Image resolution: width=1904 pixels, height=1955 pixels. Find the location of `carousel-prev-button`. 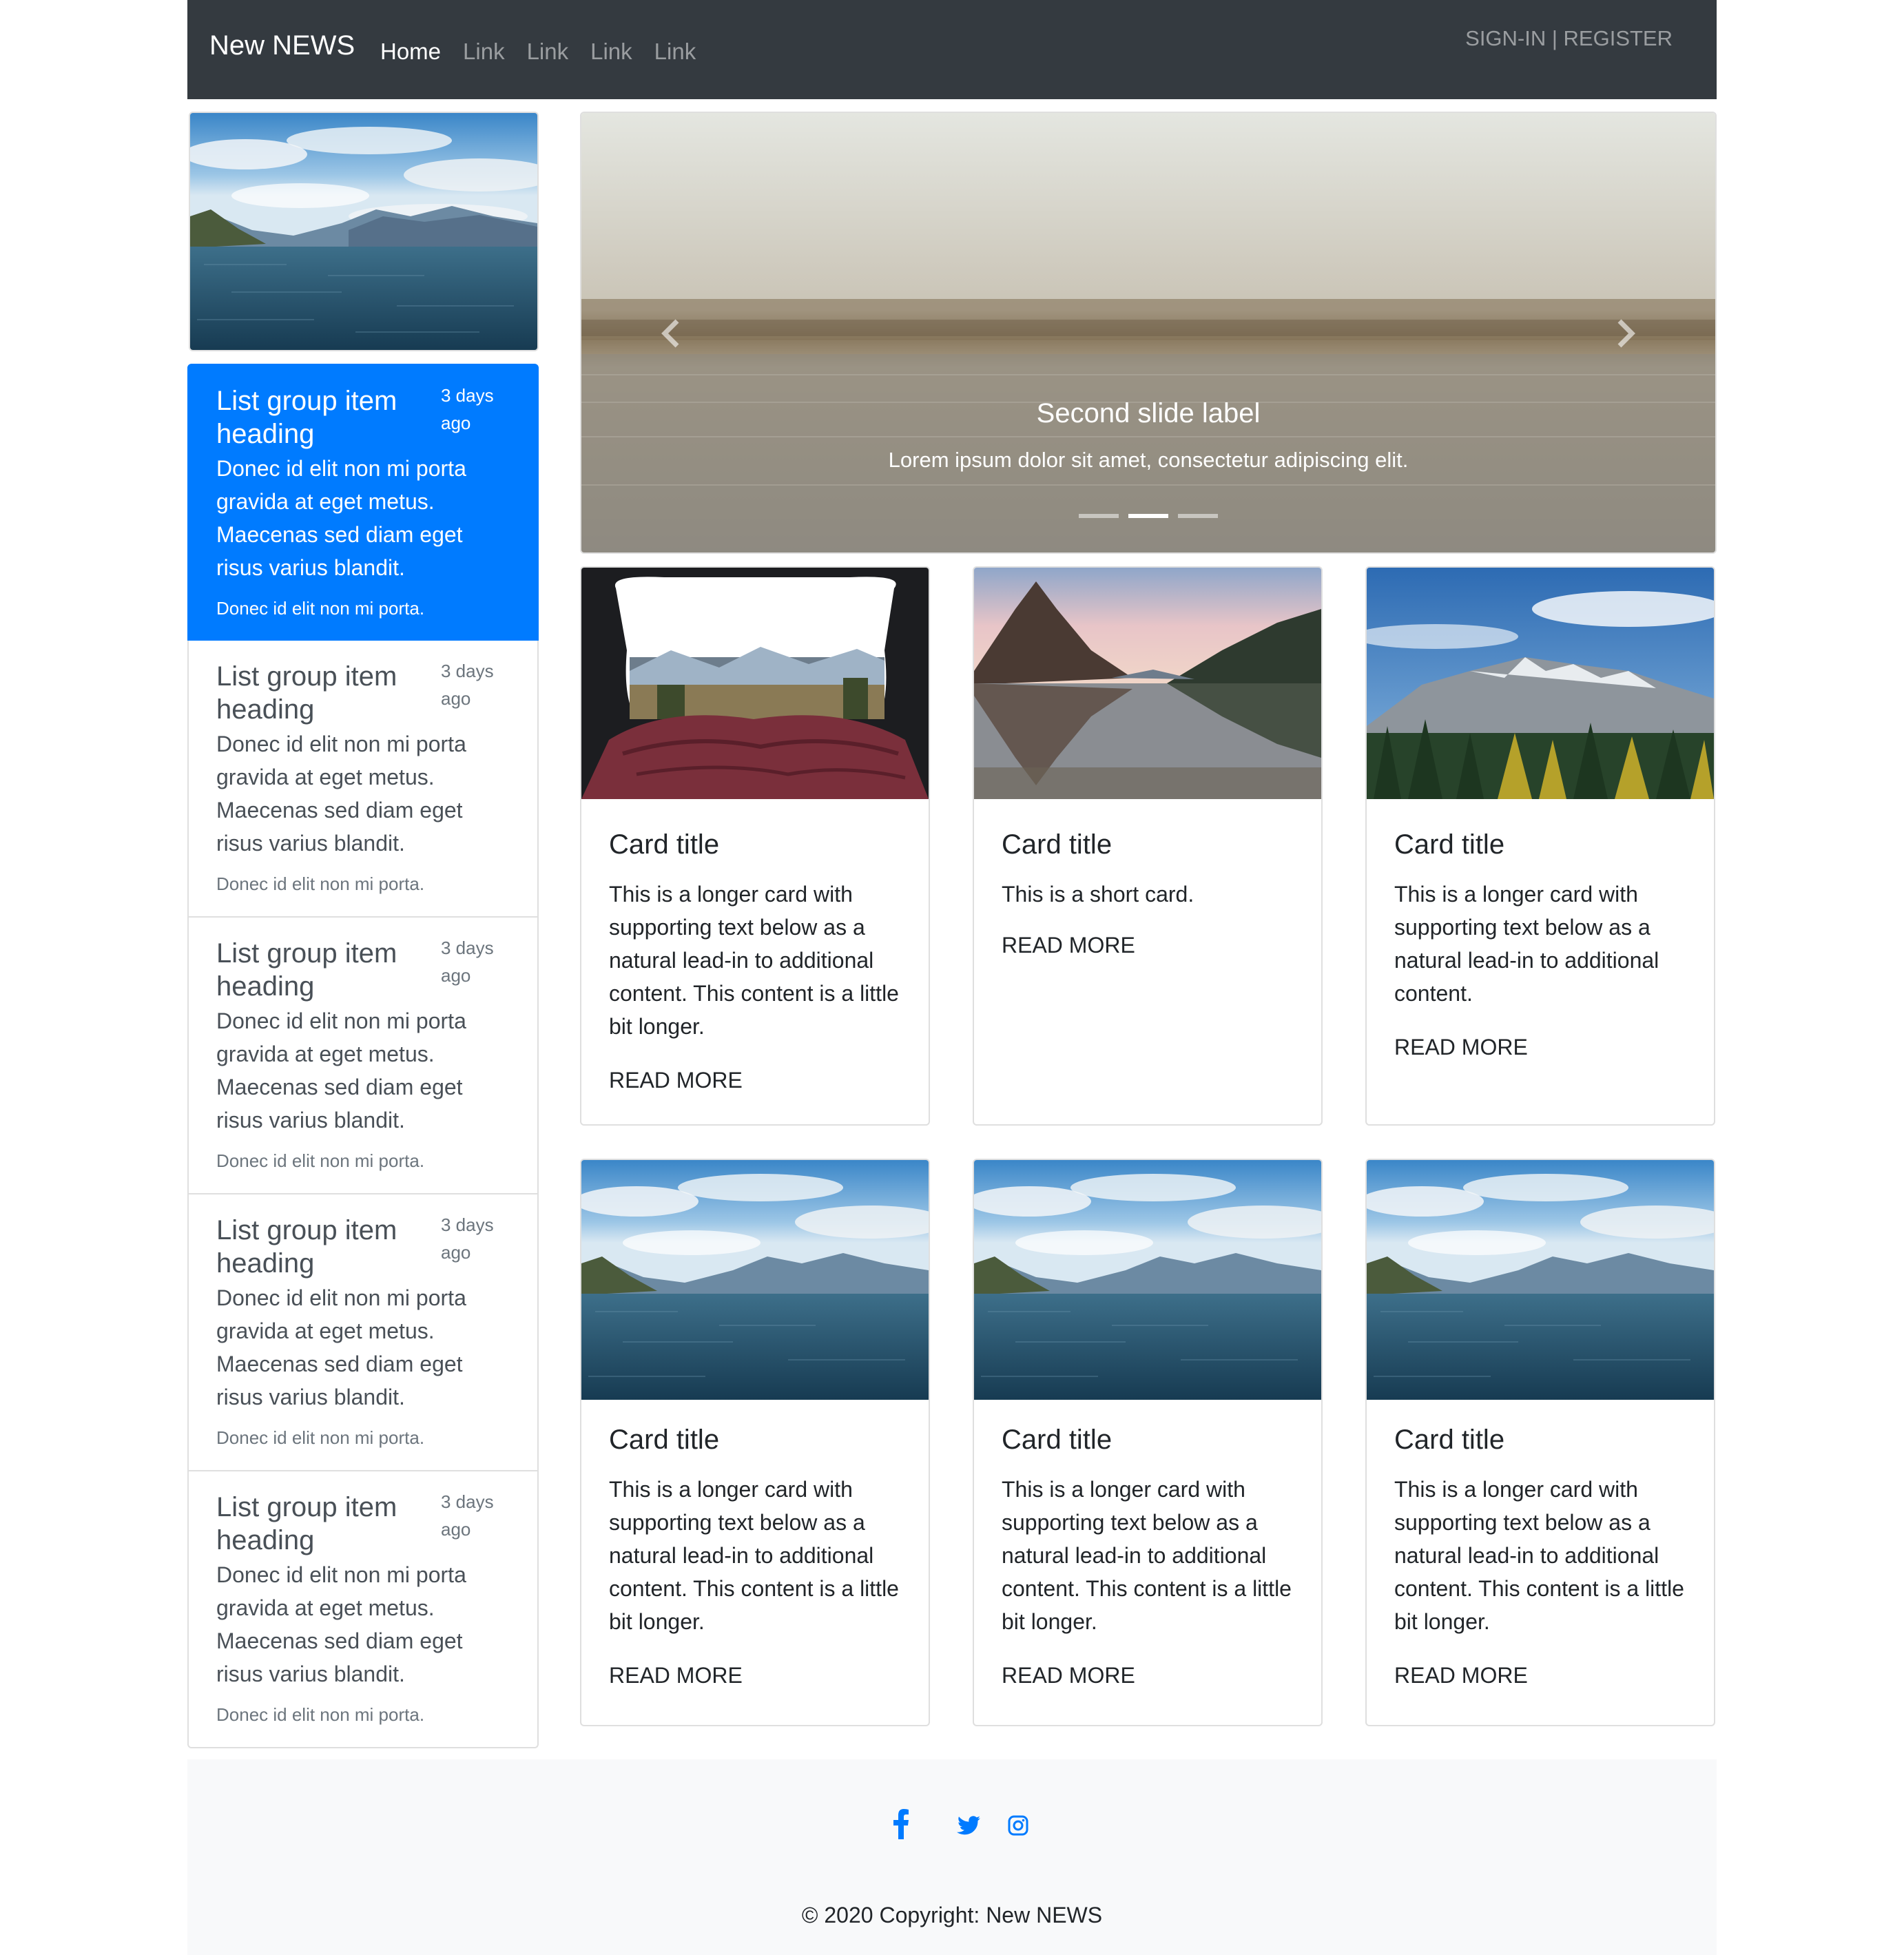

carousel-prev-button is located at coordinates (671, 333).